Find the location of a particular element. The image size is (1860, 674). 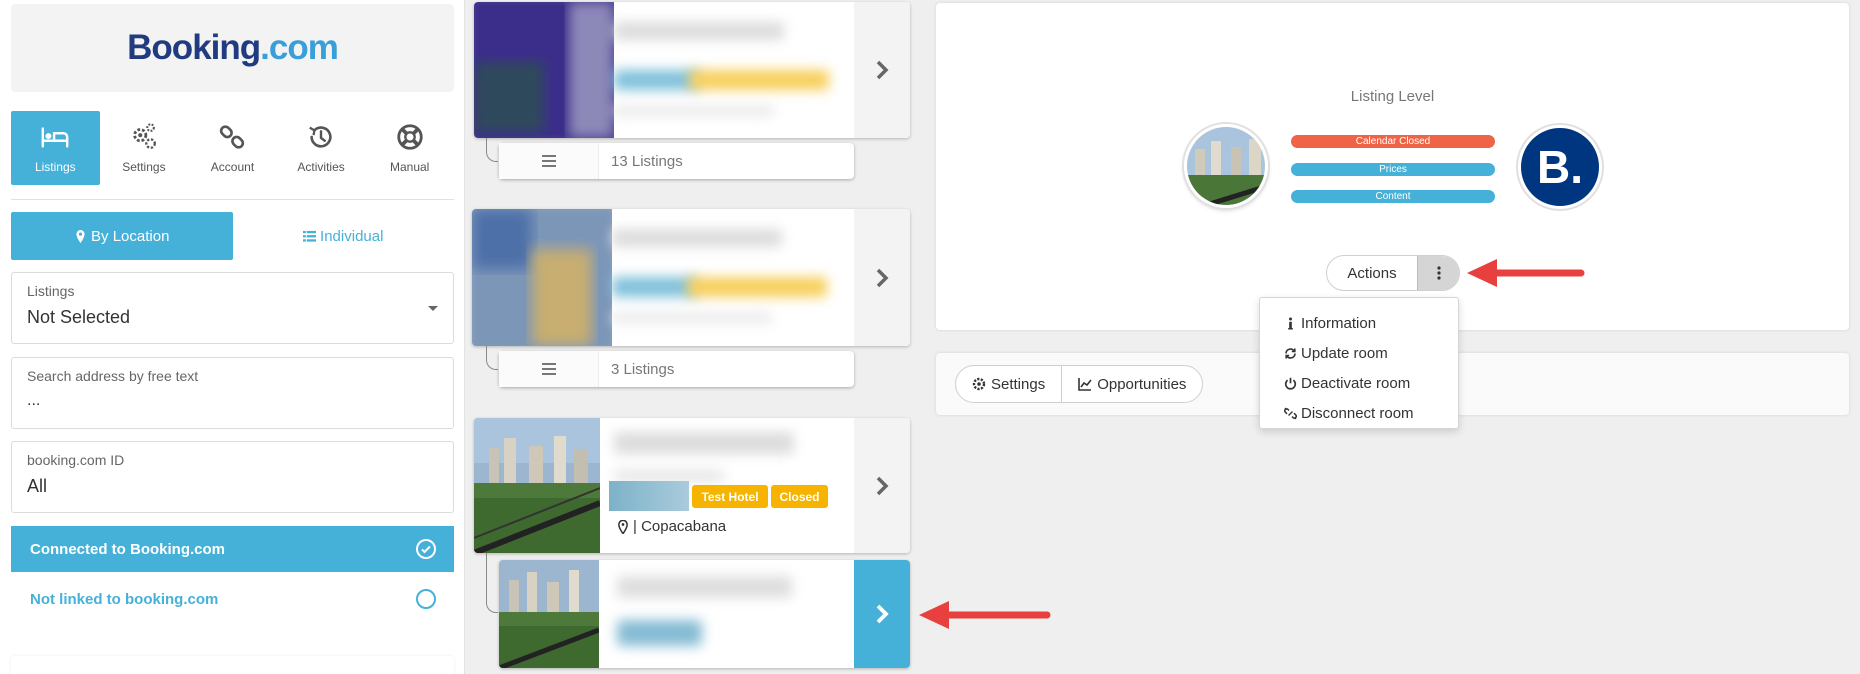

pill-label: Calendar Closed is located at coordinates (1393, 141).